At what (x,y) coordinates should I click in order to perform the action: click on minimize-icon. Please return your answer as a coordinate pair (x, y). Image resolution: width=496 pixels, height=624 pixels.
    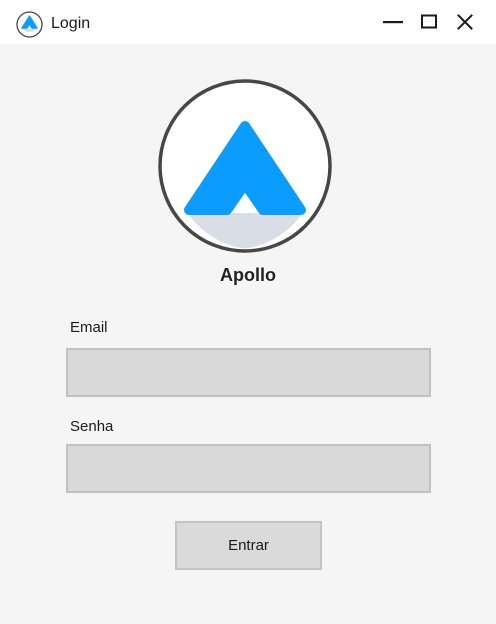
    Looking at the image, I should click on (393, 22).